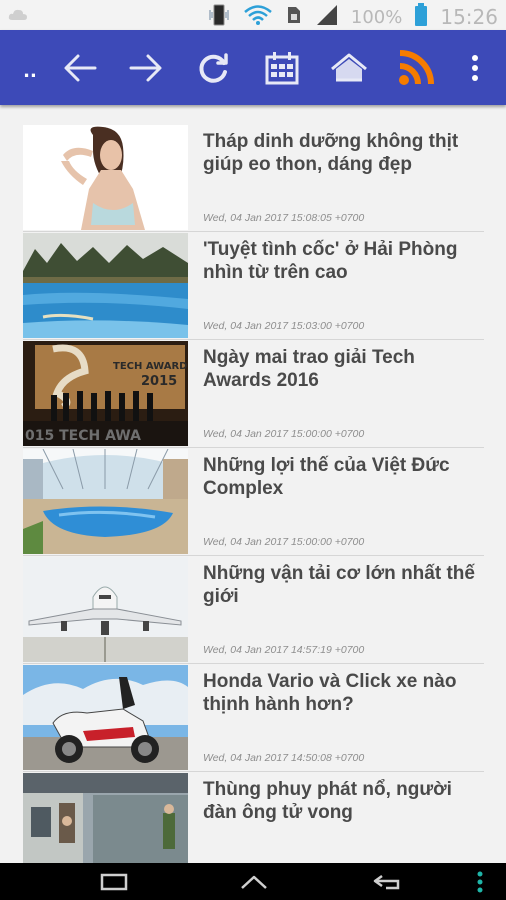  I want to click on system-nav-bar, so click(253, 881).